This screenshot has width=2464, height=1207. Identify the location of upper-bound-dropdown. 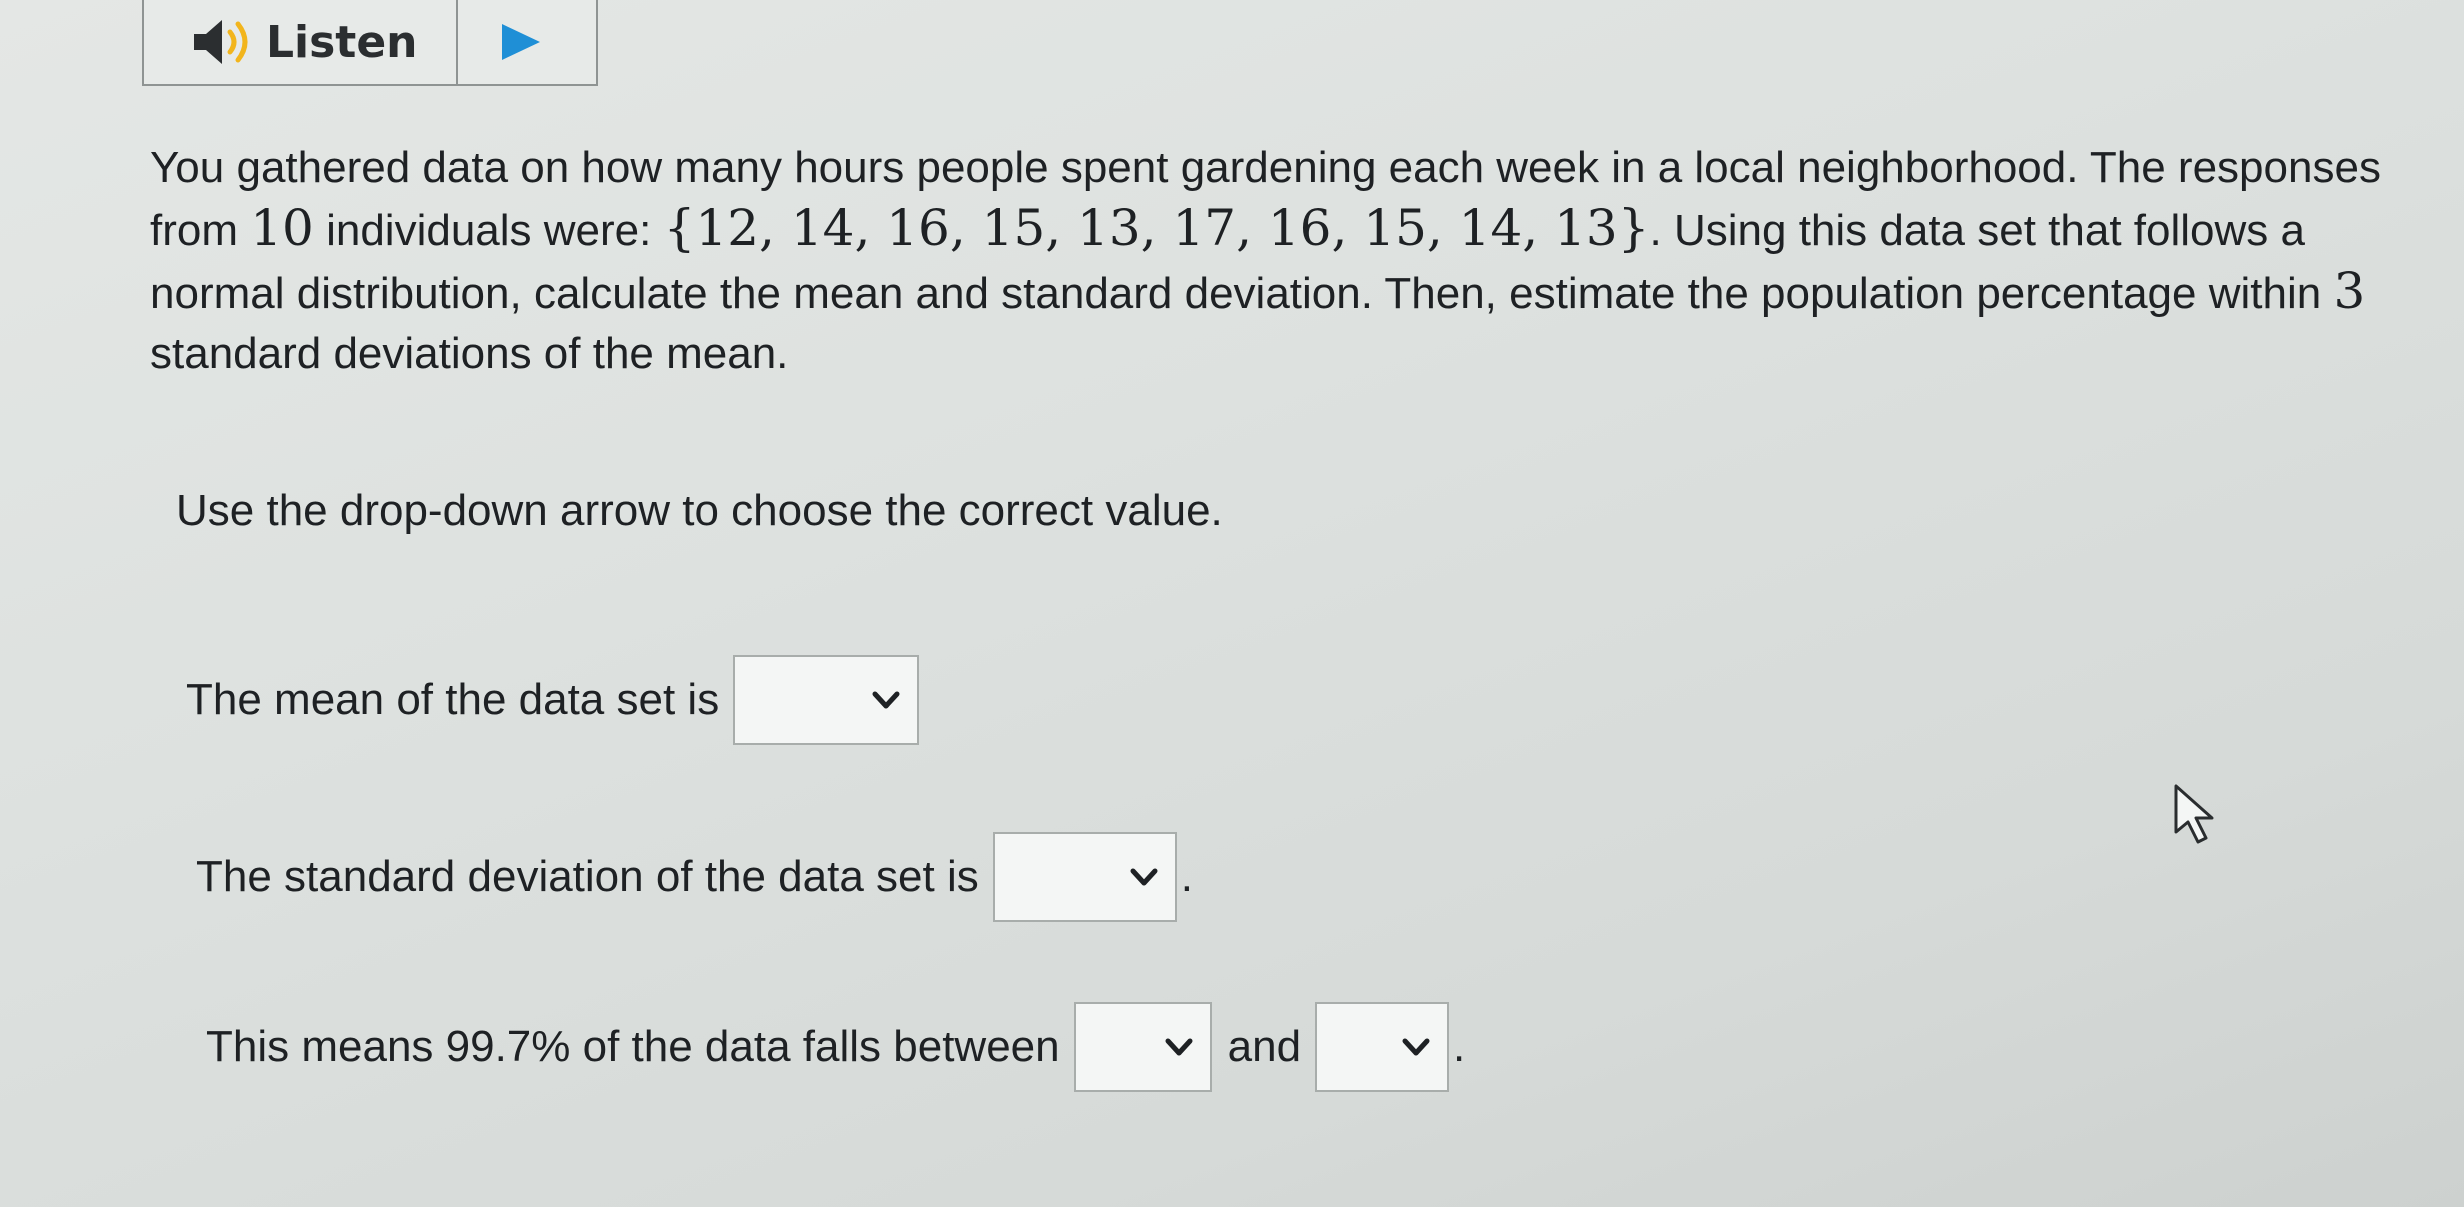
(1382, 1047).